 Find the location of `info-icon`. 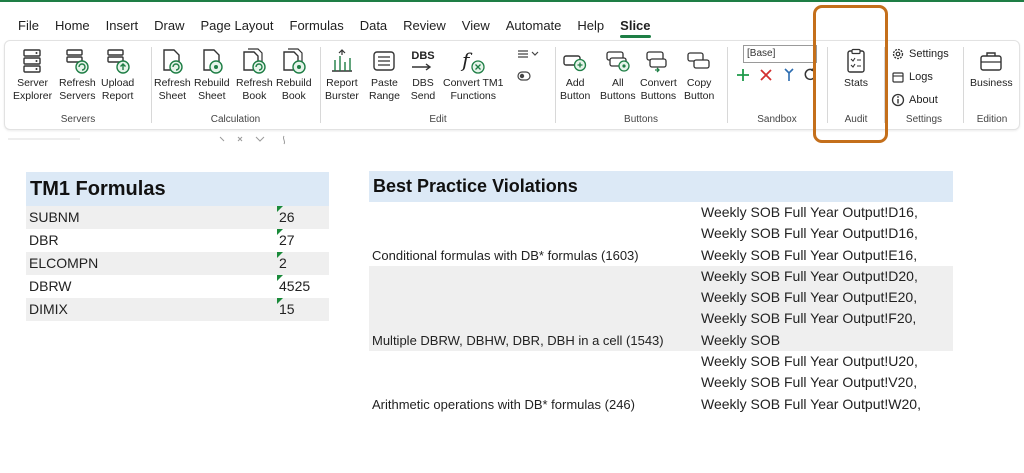

info-icon is located at coordinates (898, 100).